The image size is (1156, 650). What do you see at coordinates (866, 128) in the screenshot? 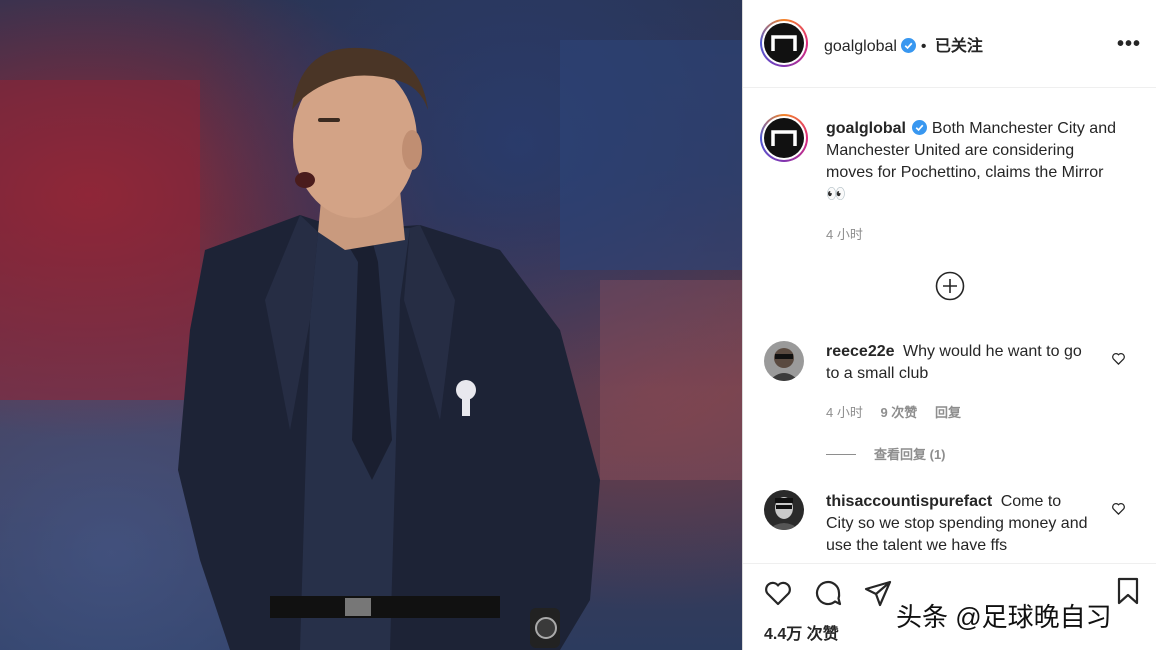
I see `caption-username: goalglobal` at bounding box center [866, 128].